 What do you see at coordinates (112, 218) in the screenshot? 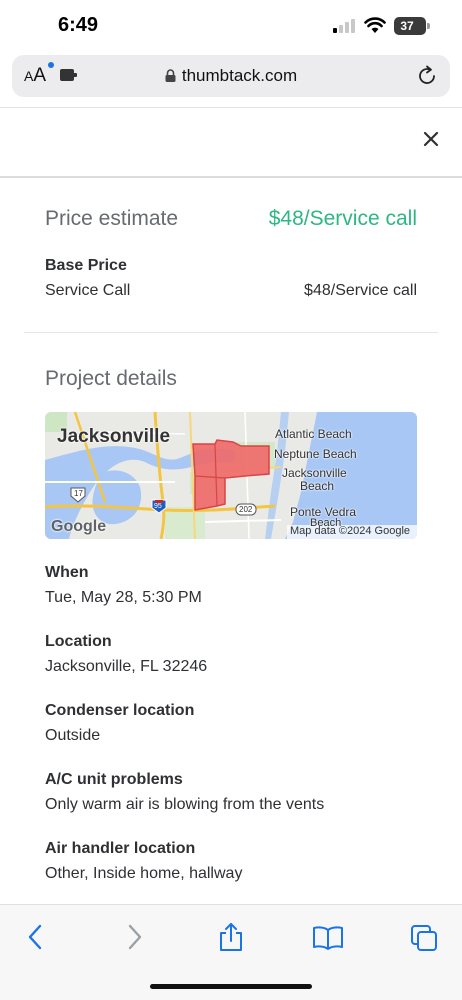
I see `price-estimate-label: Price estimate` at bounding box center [112, 218].